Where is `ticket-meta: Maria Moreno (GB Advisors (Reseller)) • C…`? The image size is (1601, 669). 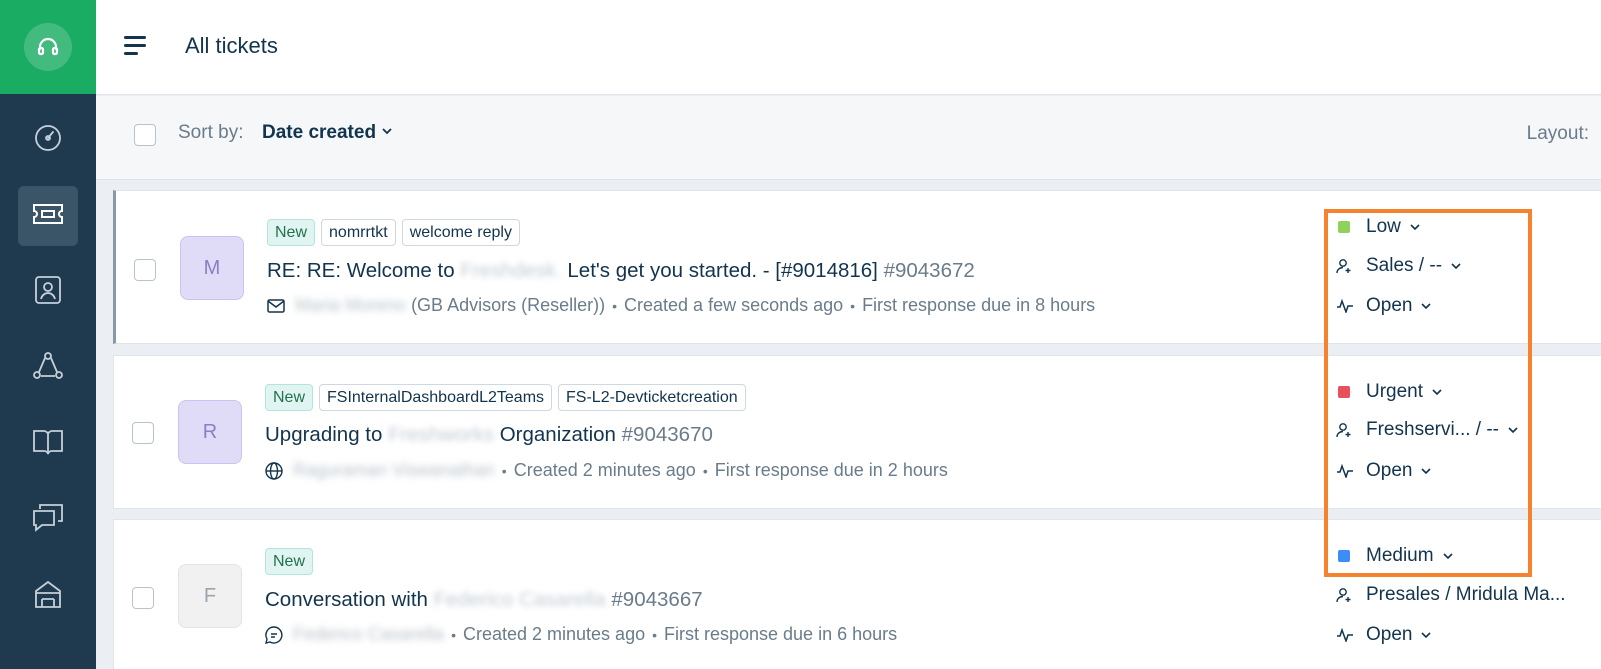 ticket-meta: Maria Moreno (GB Advisors (Reseller)) • C… is located at coordinates (681, 305).